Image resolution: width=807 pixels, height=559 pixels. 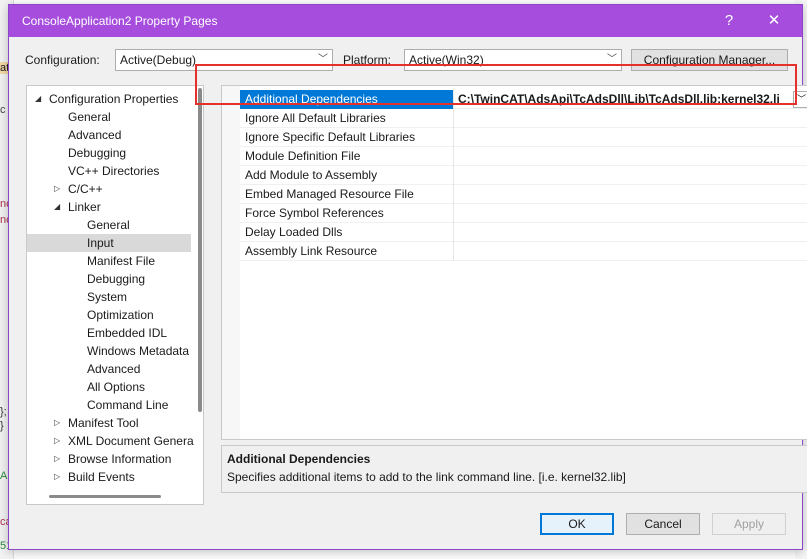 What do you see at coordinates (105, 496) in the screenshot?
I see `tree-horizontal-scrollbar` at bounding box center [105, 496].